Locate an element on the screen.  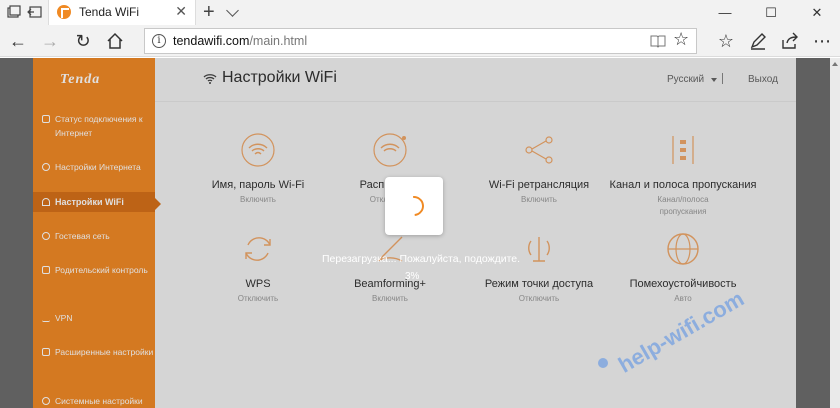
tenda-favicon-icon is located at coordinates (64, 12).